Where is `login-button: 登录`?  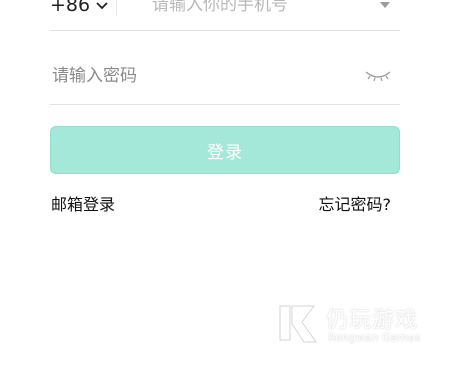 login-button: 登录 is located at coordinates (225, 150).